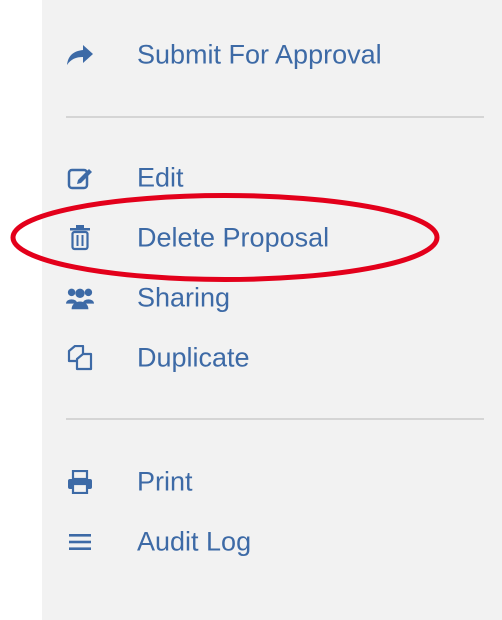 The height and width of the screenshot is (620, 502). I want to click on edit-item: Edit, so click(252, 178).